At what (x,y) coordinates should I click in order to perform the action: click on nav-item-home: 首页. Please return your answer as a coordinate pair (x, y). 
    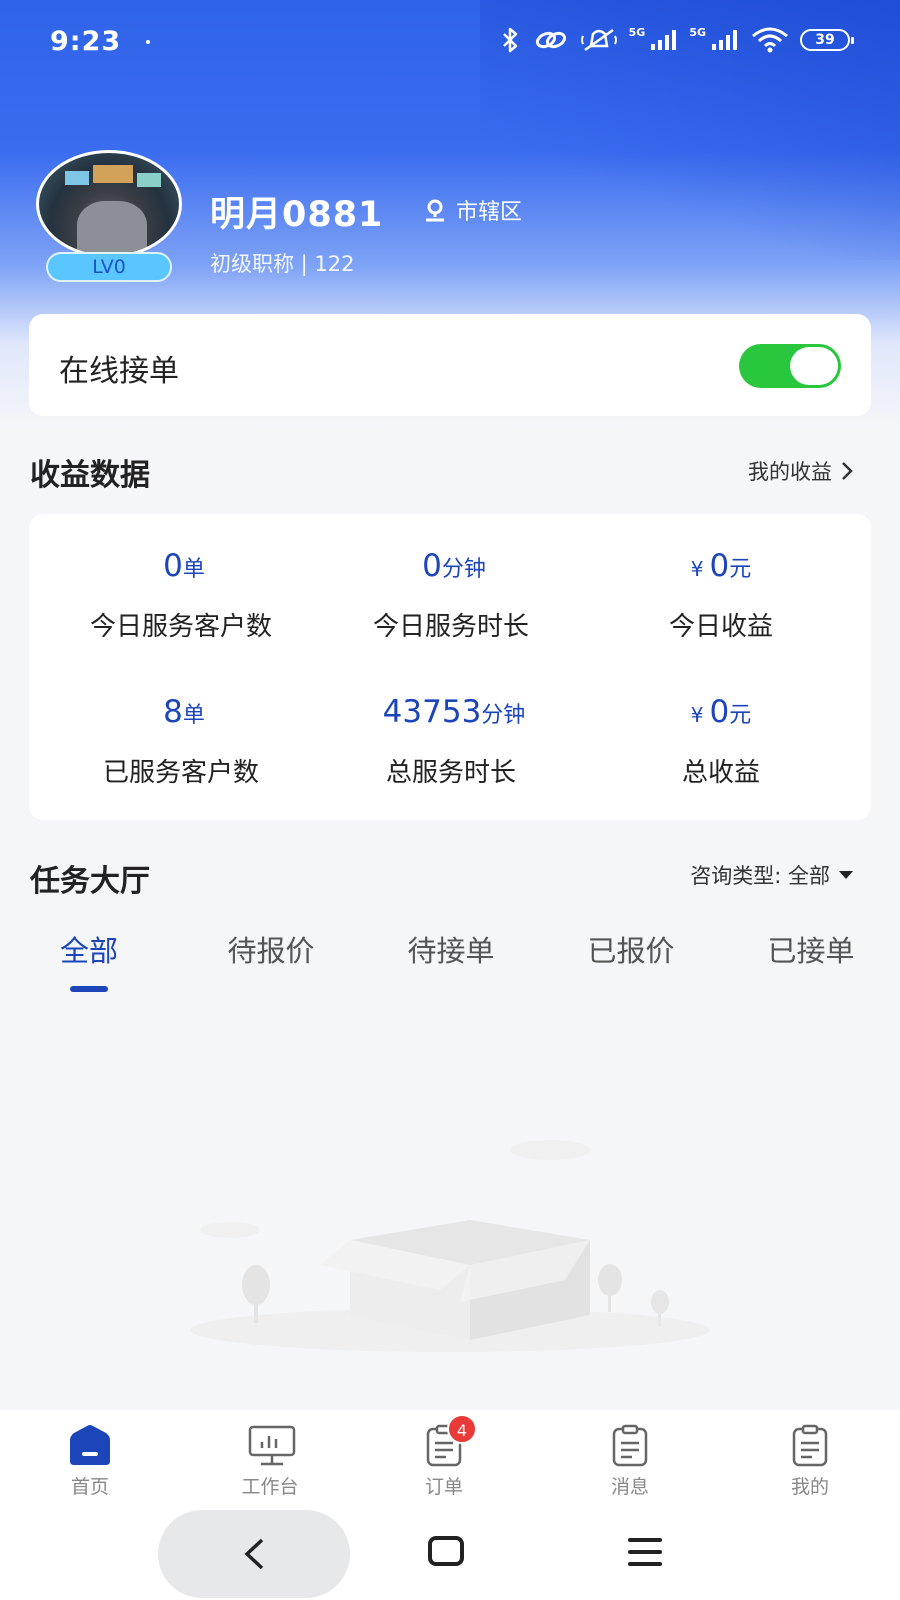
    Looking at the image, I should click on (90, 1461).